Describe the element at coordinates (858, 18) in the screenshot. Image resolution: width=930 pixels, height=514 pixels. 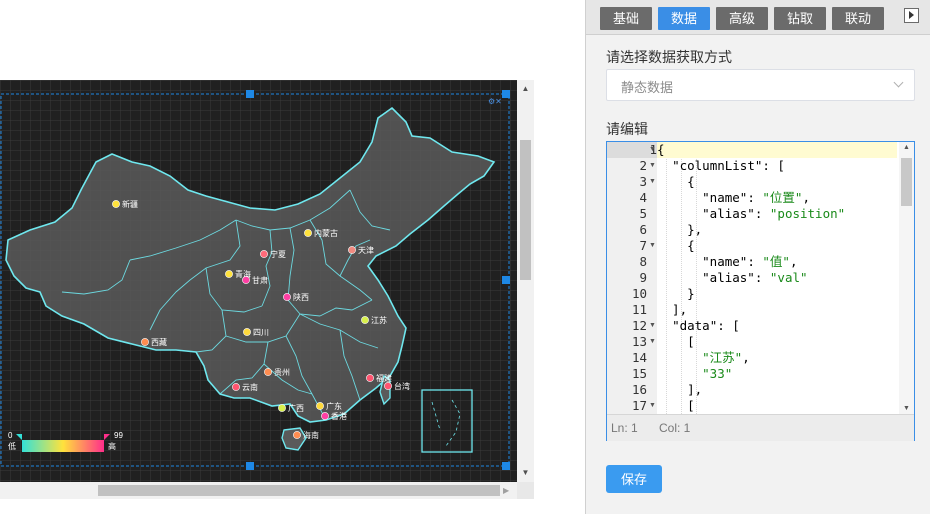
I see `tab-linkage: 联动` at that location.